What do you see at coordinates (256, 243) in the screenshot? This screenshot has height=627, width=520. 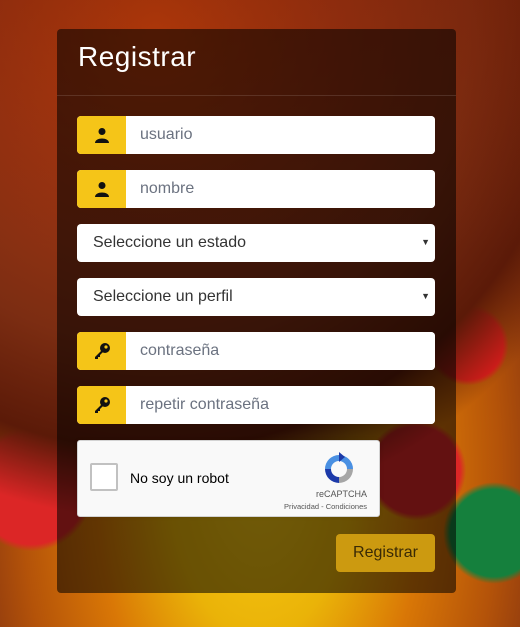 I see `estado-select: Seleccione un estado ▼` at bounding box center [256, 243].